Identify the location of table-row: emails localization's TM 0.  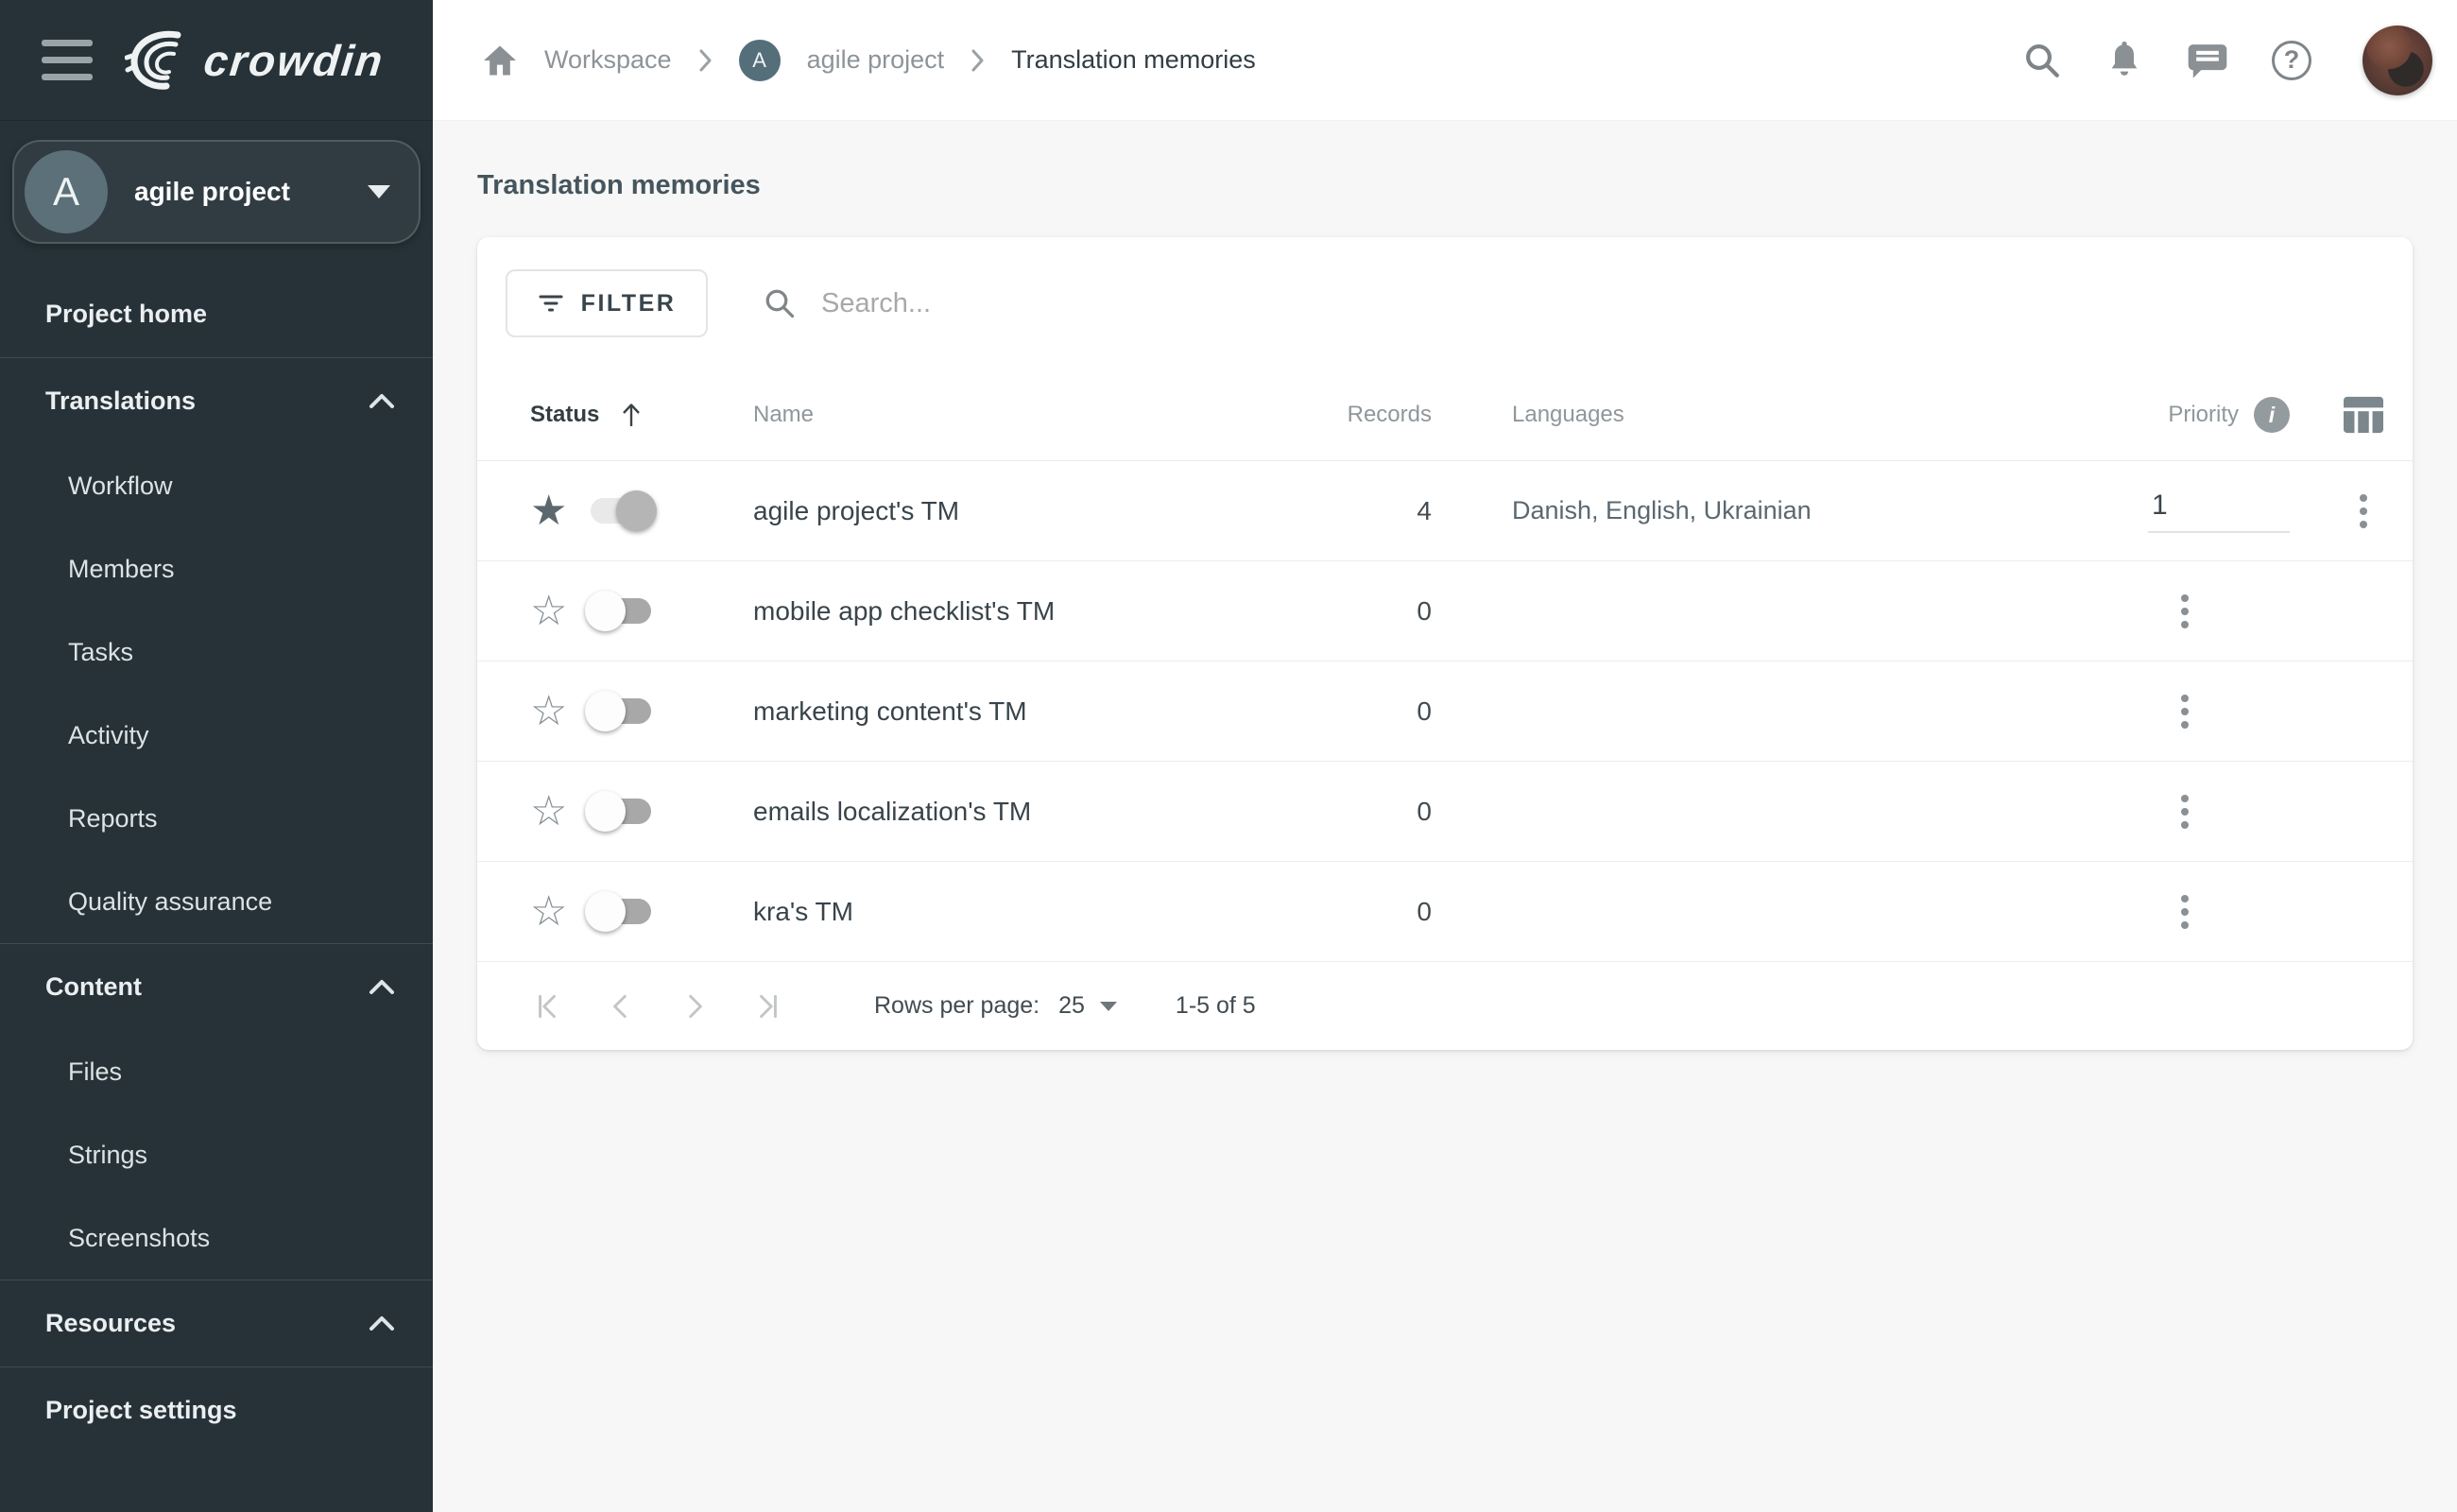
(1445, 811).